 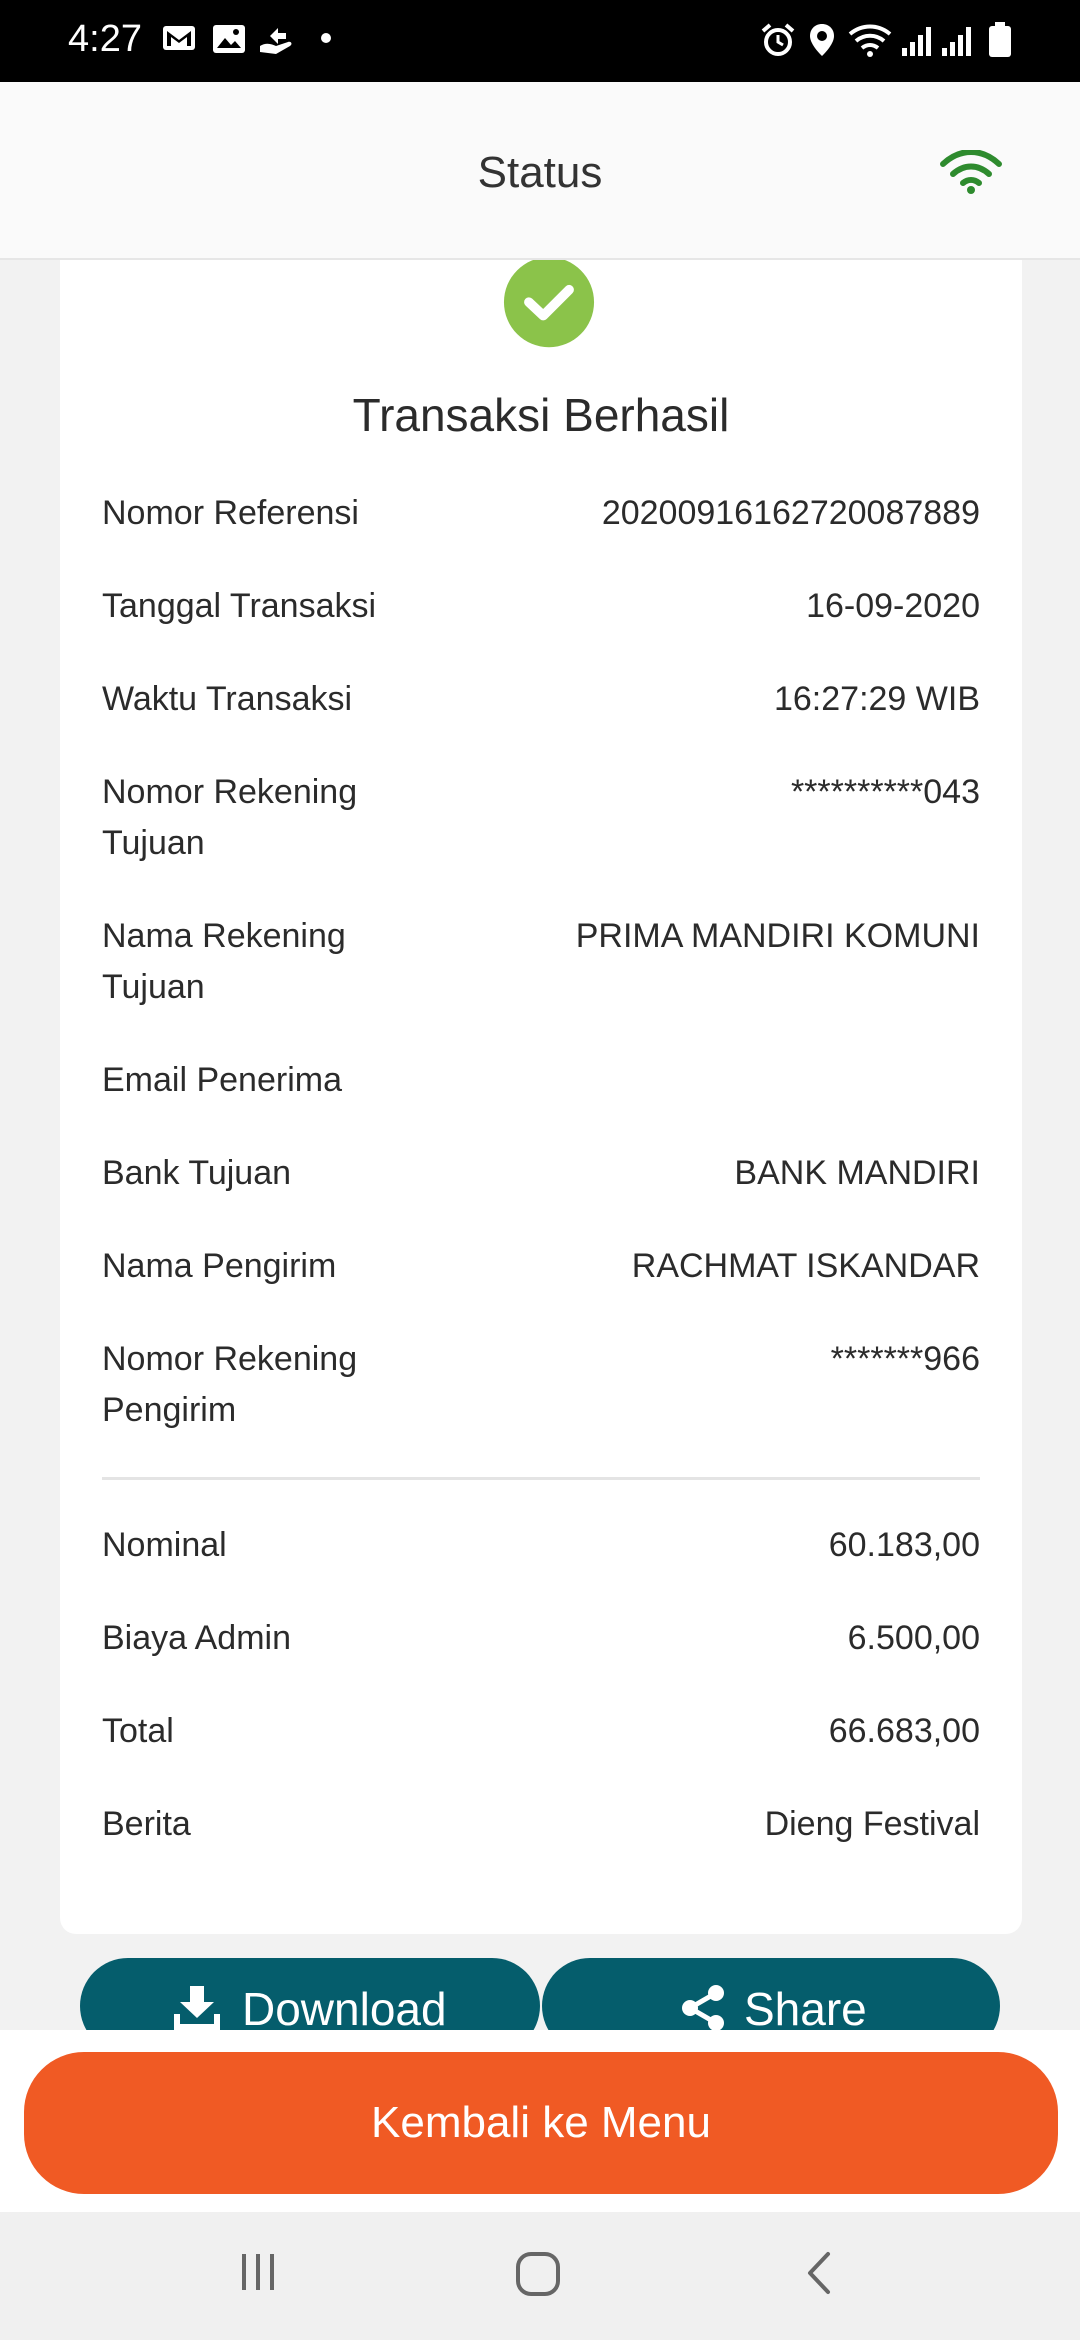 What do you see at coordinates (857, 1173) in the screenshot?
I see `detail-value: BANK MANDIRI` at bounding box center [857, 1173].